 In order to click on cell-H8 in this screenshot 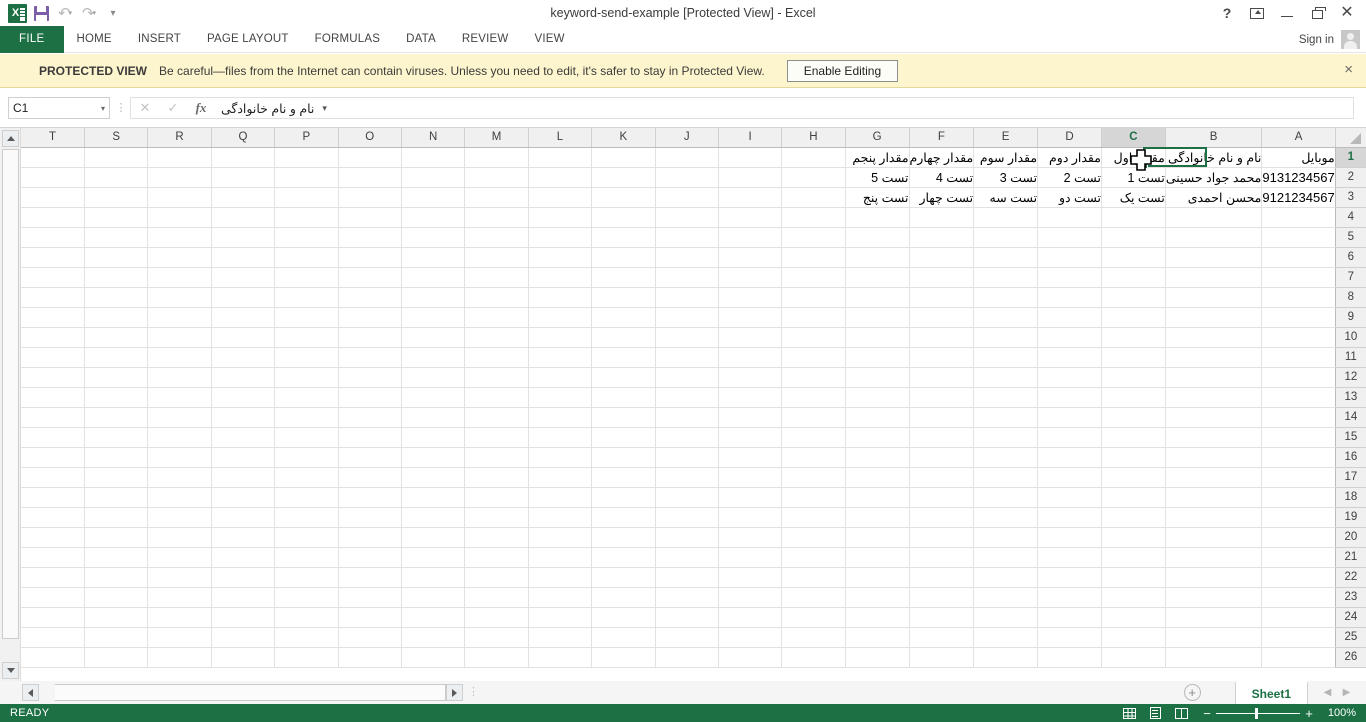, I will do `click(813, 297)`.